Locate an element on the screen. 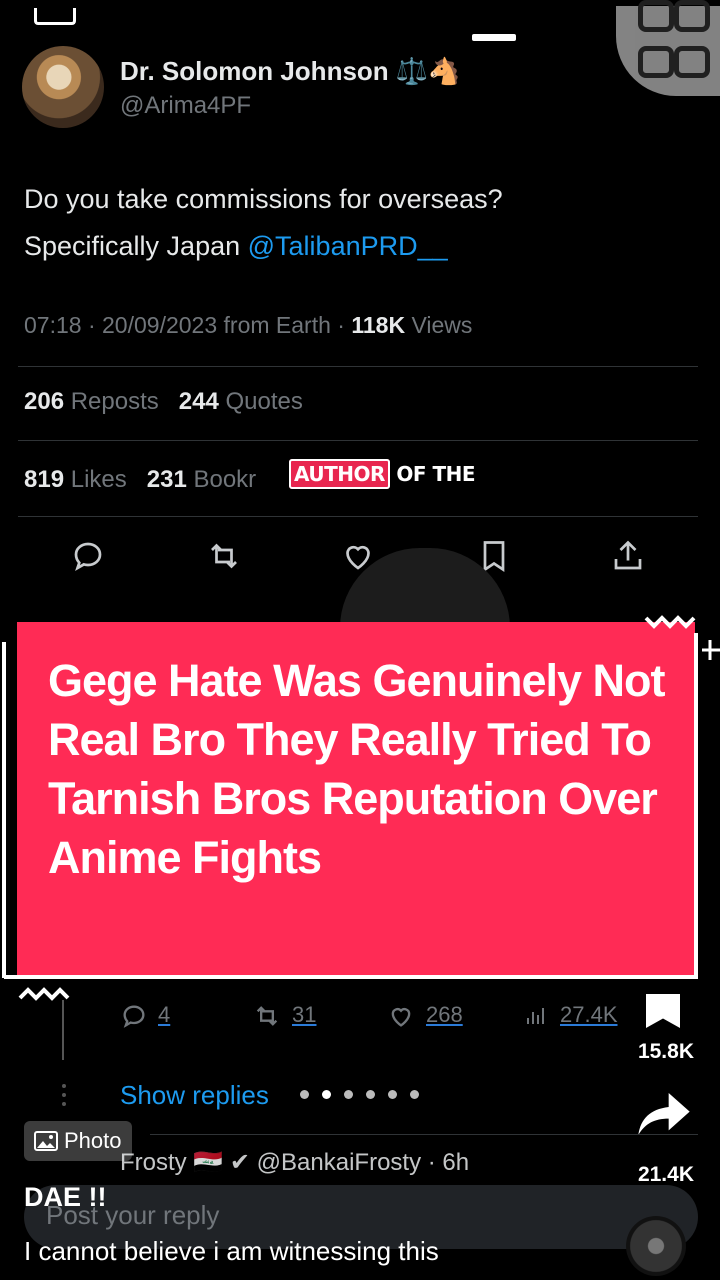 This screenshot has width=720, height=1280. reply-comment-icon is located at coordinates (134, 1016).